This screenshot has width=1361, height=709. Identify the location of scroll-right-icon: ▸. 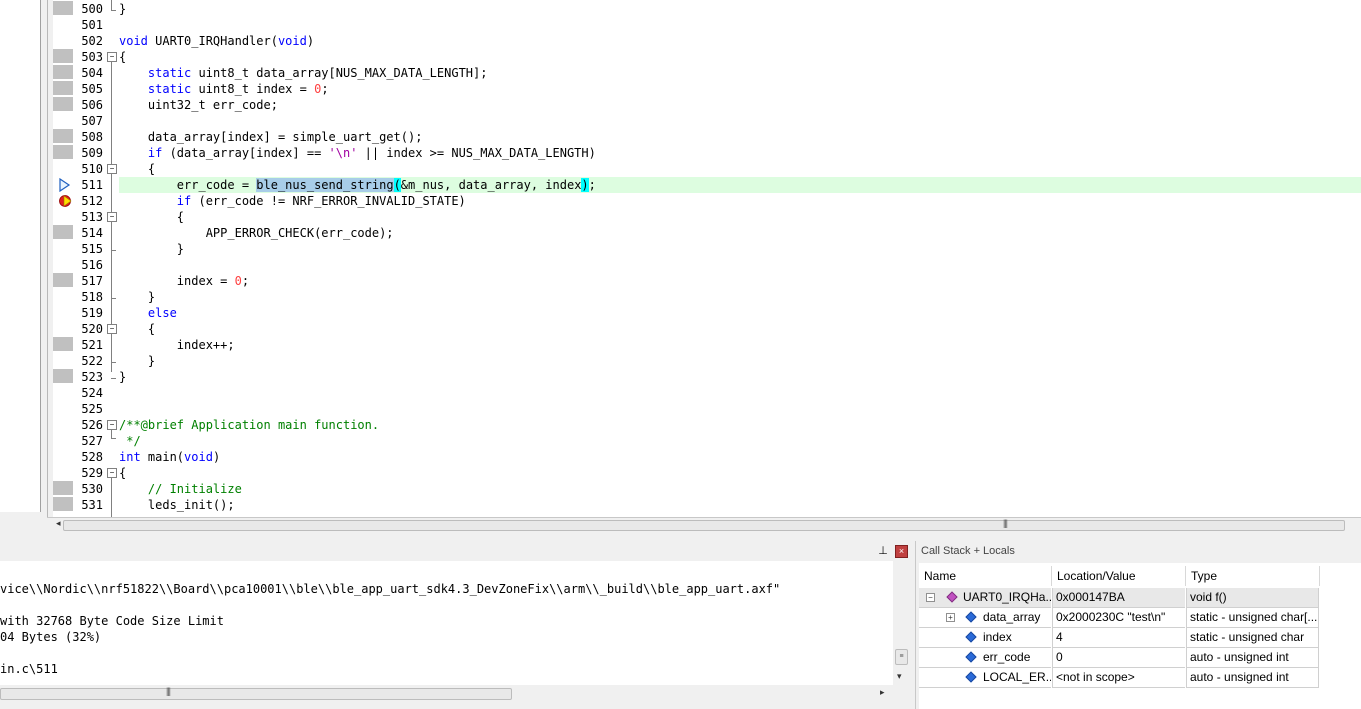
(882, 692).